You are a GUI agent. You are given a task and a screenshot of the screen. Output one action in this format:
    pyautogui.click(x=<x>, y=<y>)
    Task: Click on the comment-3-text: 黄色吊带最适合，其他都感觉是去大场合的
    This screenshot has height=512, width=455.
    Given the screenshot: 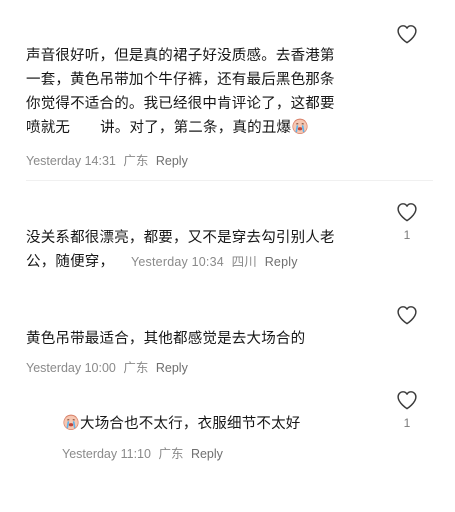 What is the action you would take?
    pyautogui.click(x=206, y=339)
    